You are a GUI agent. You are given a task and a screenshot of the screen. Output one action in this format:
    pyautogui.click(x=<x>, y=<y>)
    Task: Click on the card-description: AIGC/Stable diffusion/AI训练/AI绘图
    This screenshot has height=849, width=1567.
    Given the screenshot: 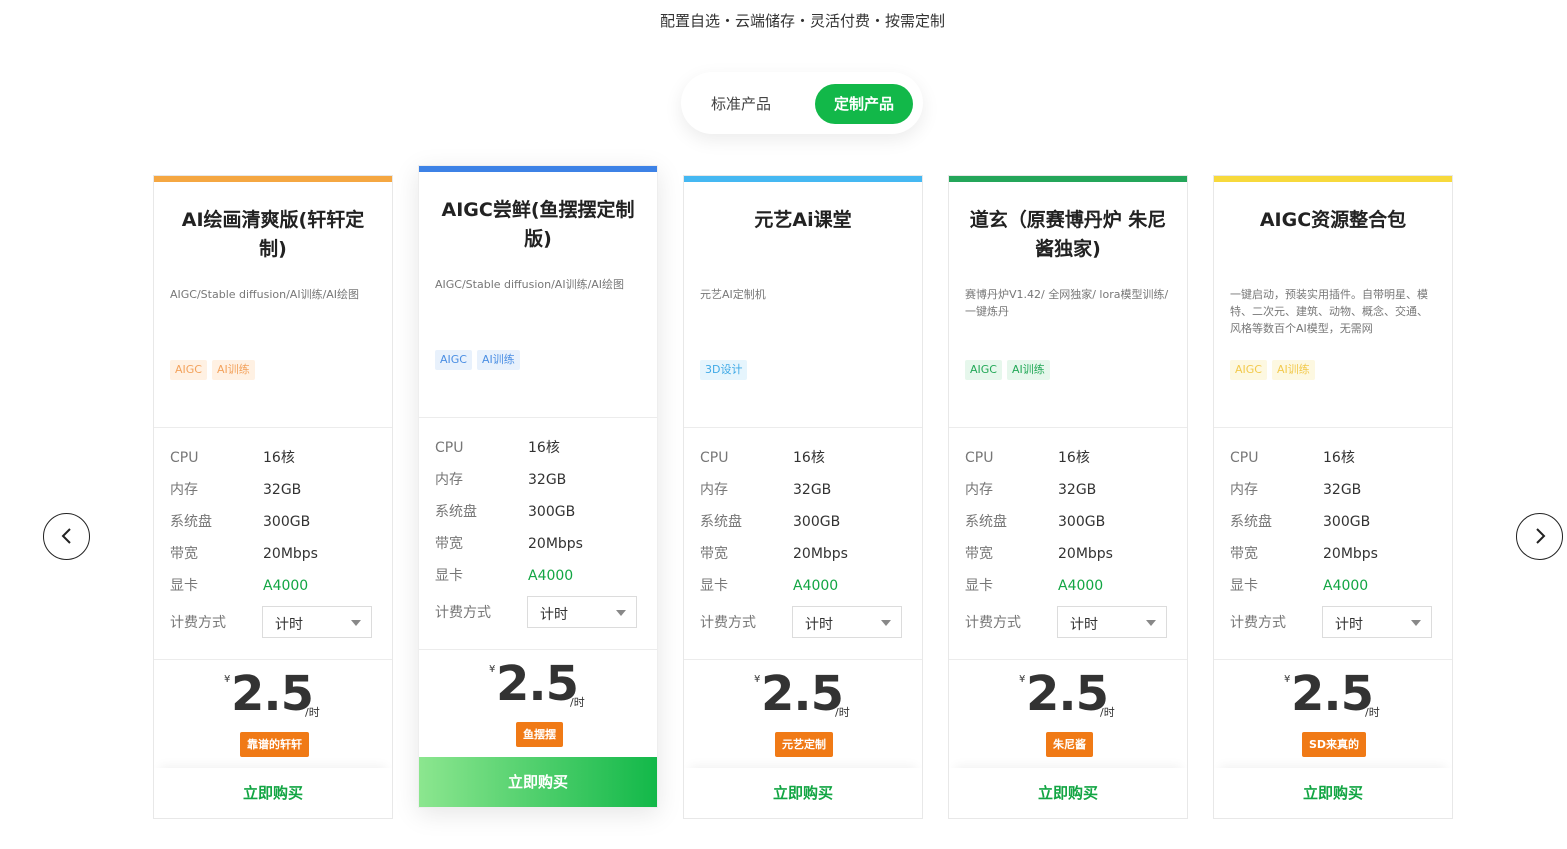 What is the action you would take?
    pyautogui.click(x=530, y=284)
    